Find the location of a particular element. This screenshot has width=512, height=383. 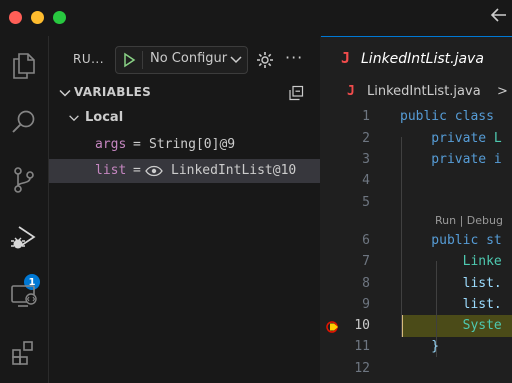

remote-explorer-icon is located at coordinates (24, 296).